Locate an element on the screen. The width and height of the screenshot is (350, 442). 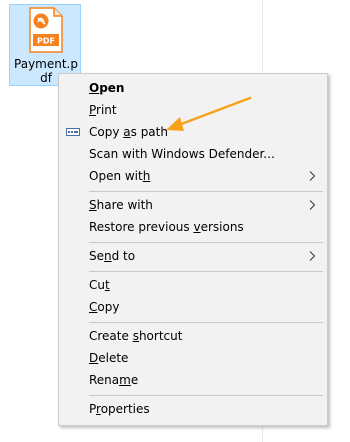
menu-label-send-to: Send to is located at coordinates (112, 256).